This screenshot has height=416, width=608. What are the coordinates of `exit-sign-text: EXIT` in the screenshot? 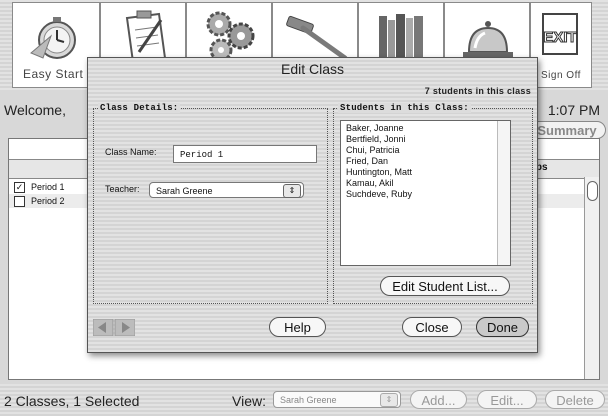 It's located at (559, 37).